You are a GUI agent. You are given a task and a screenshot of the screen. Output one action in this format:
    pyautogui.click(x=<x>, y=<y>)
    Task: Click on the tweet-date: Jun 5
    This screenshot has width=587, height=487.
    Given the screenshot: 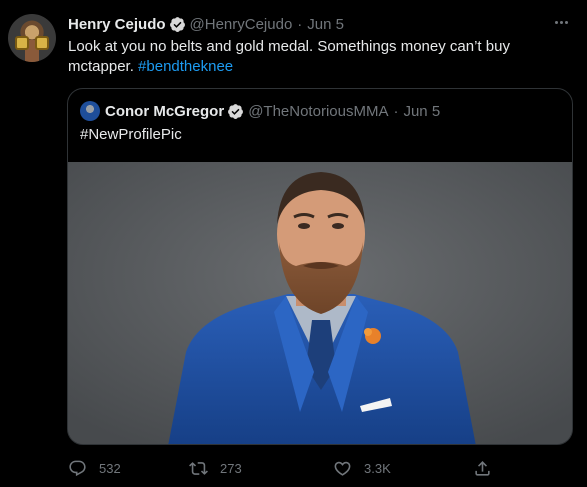 What is the action you would take?
    pyautogui.click(x=325, y=24)
    